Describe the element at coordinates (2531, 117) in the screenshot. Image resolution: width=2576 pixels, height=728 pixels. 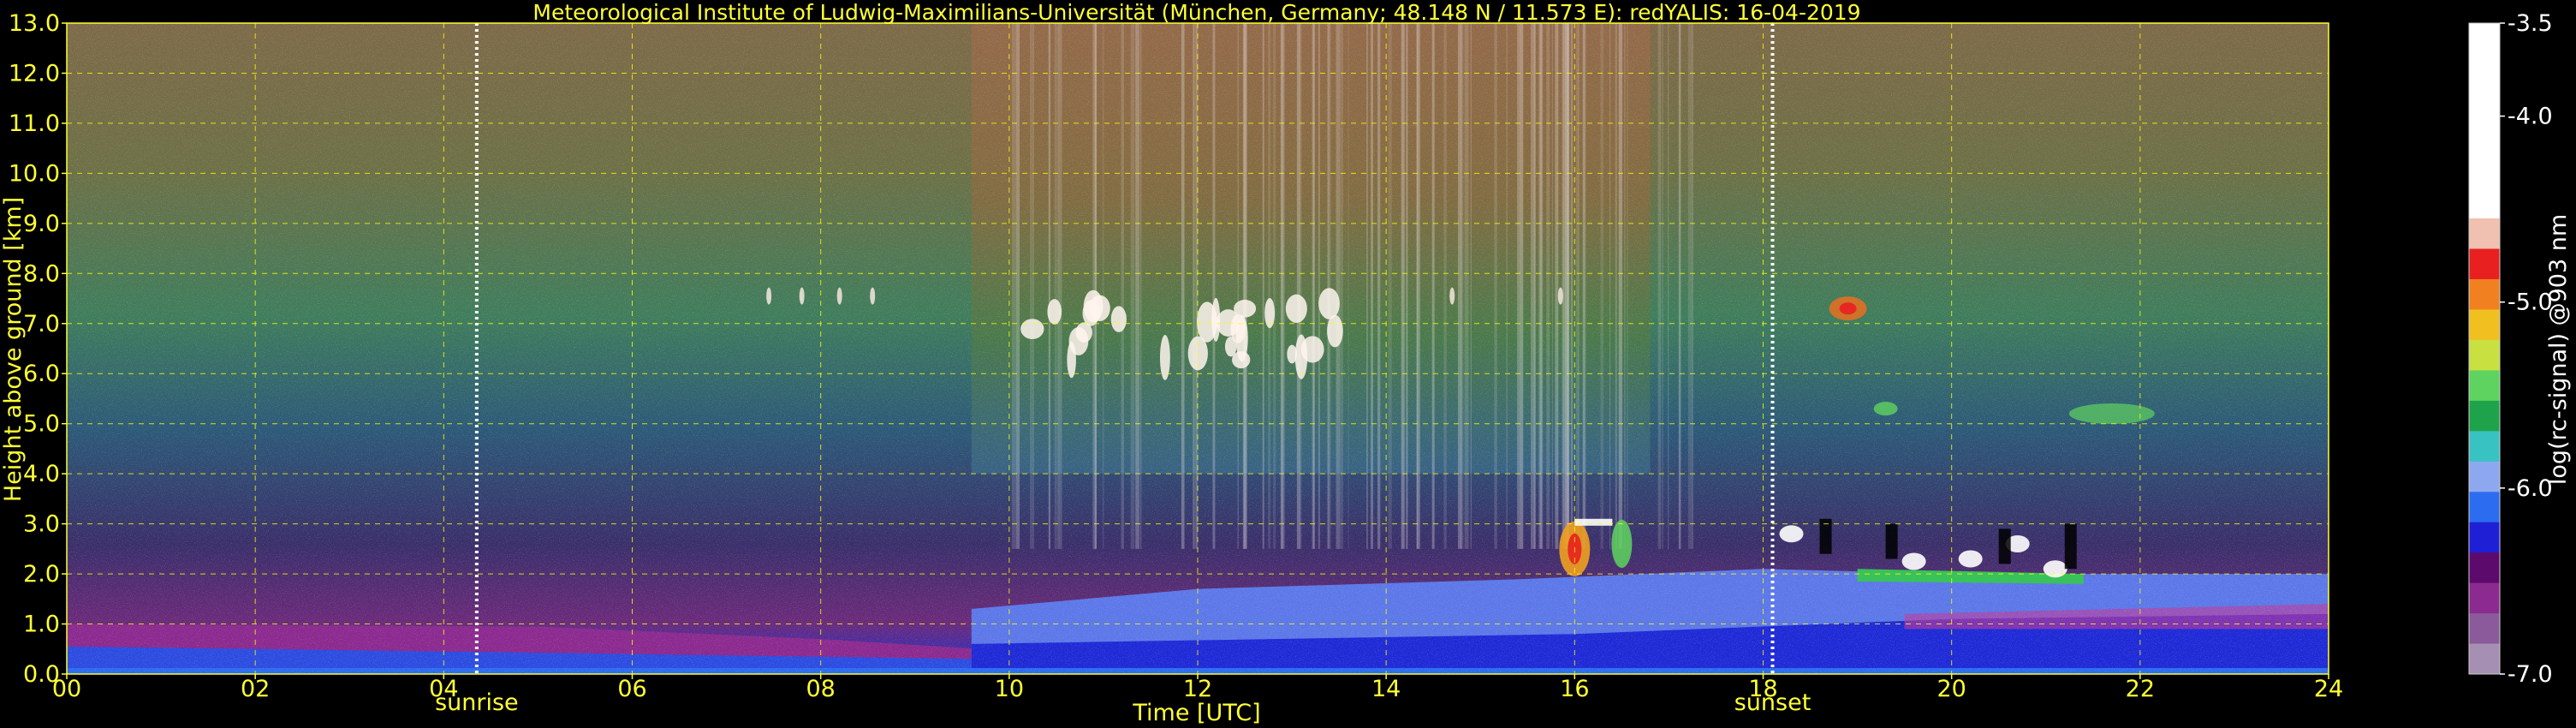
I see `colorbar-tick-label: -4.0` at that location.